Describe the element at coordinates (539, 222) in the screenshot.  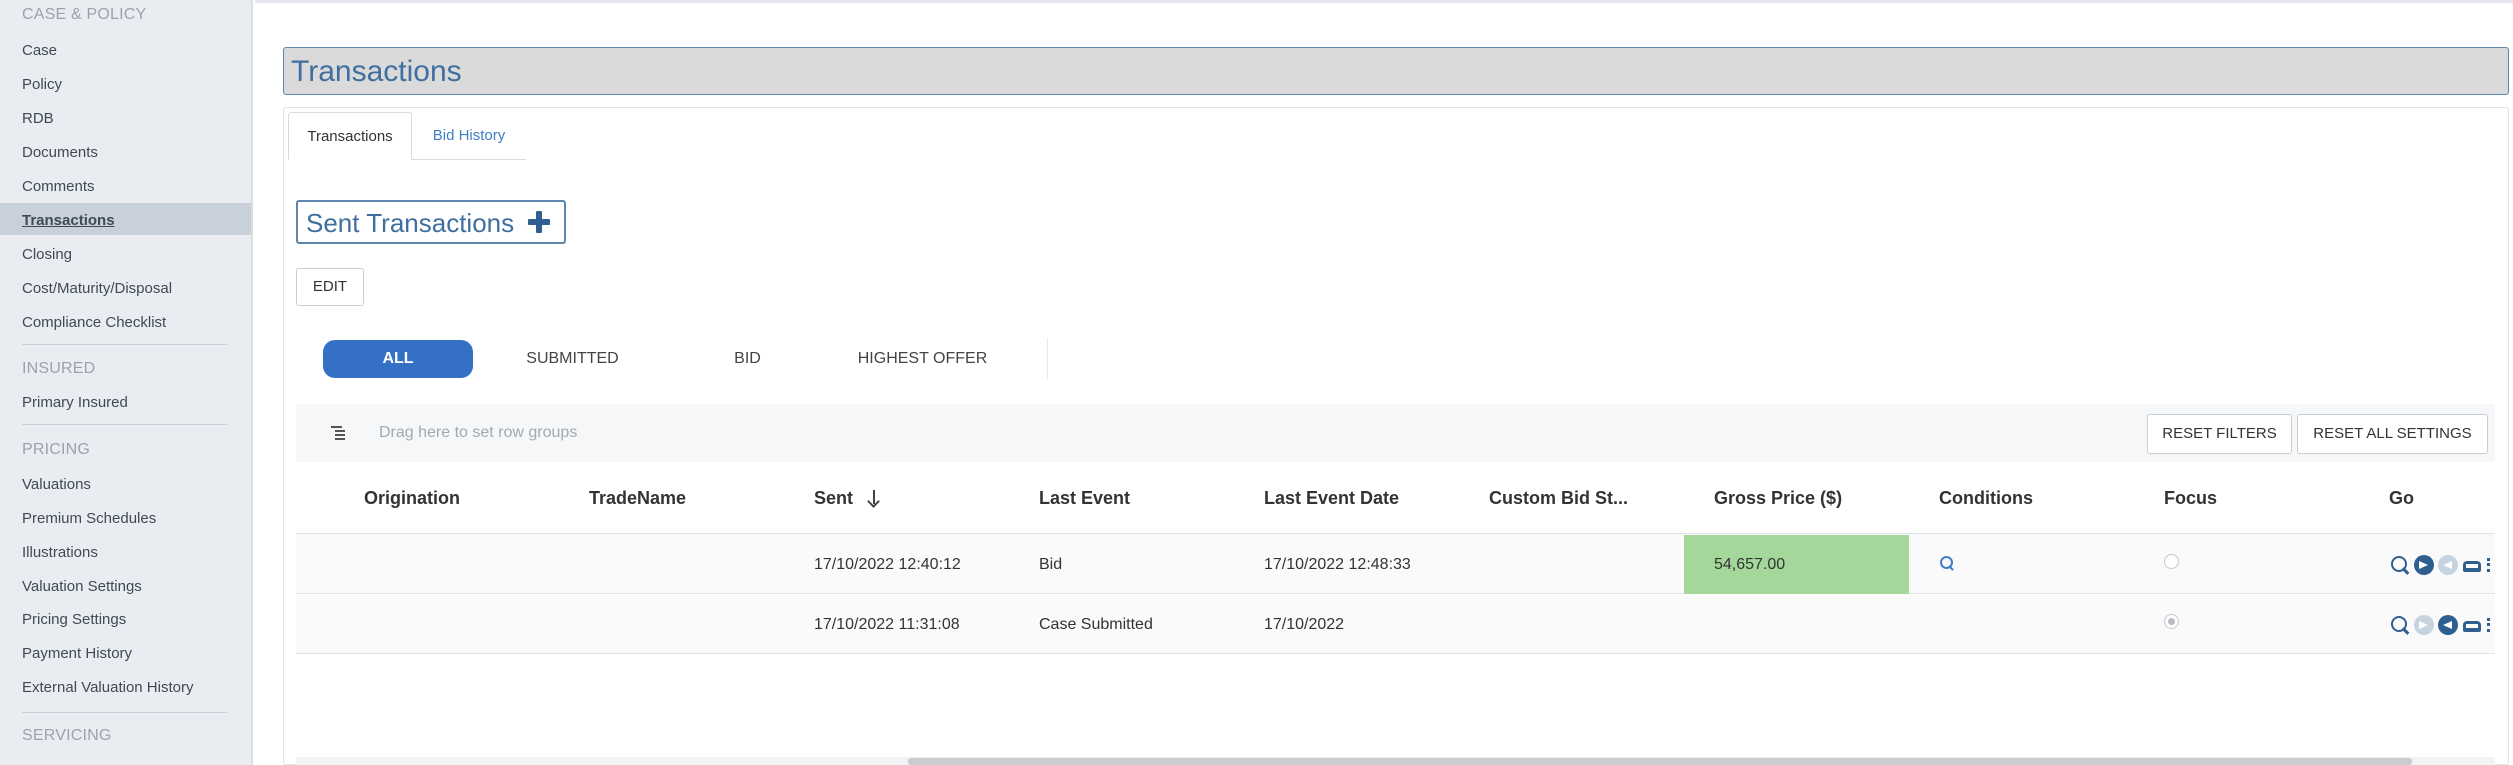
I see `plus-icon` at that location.